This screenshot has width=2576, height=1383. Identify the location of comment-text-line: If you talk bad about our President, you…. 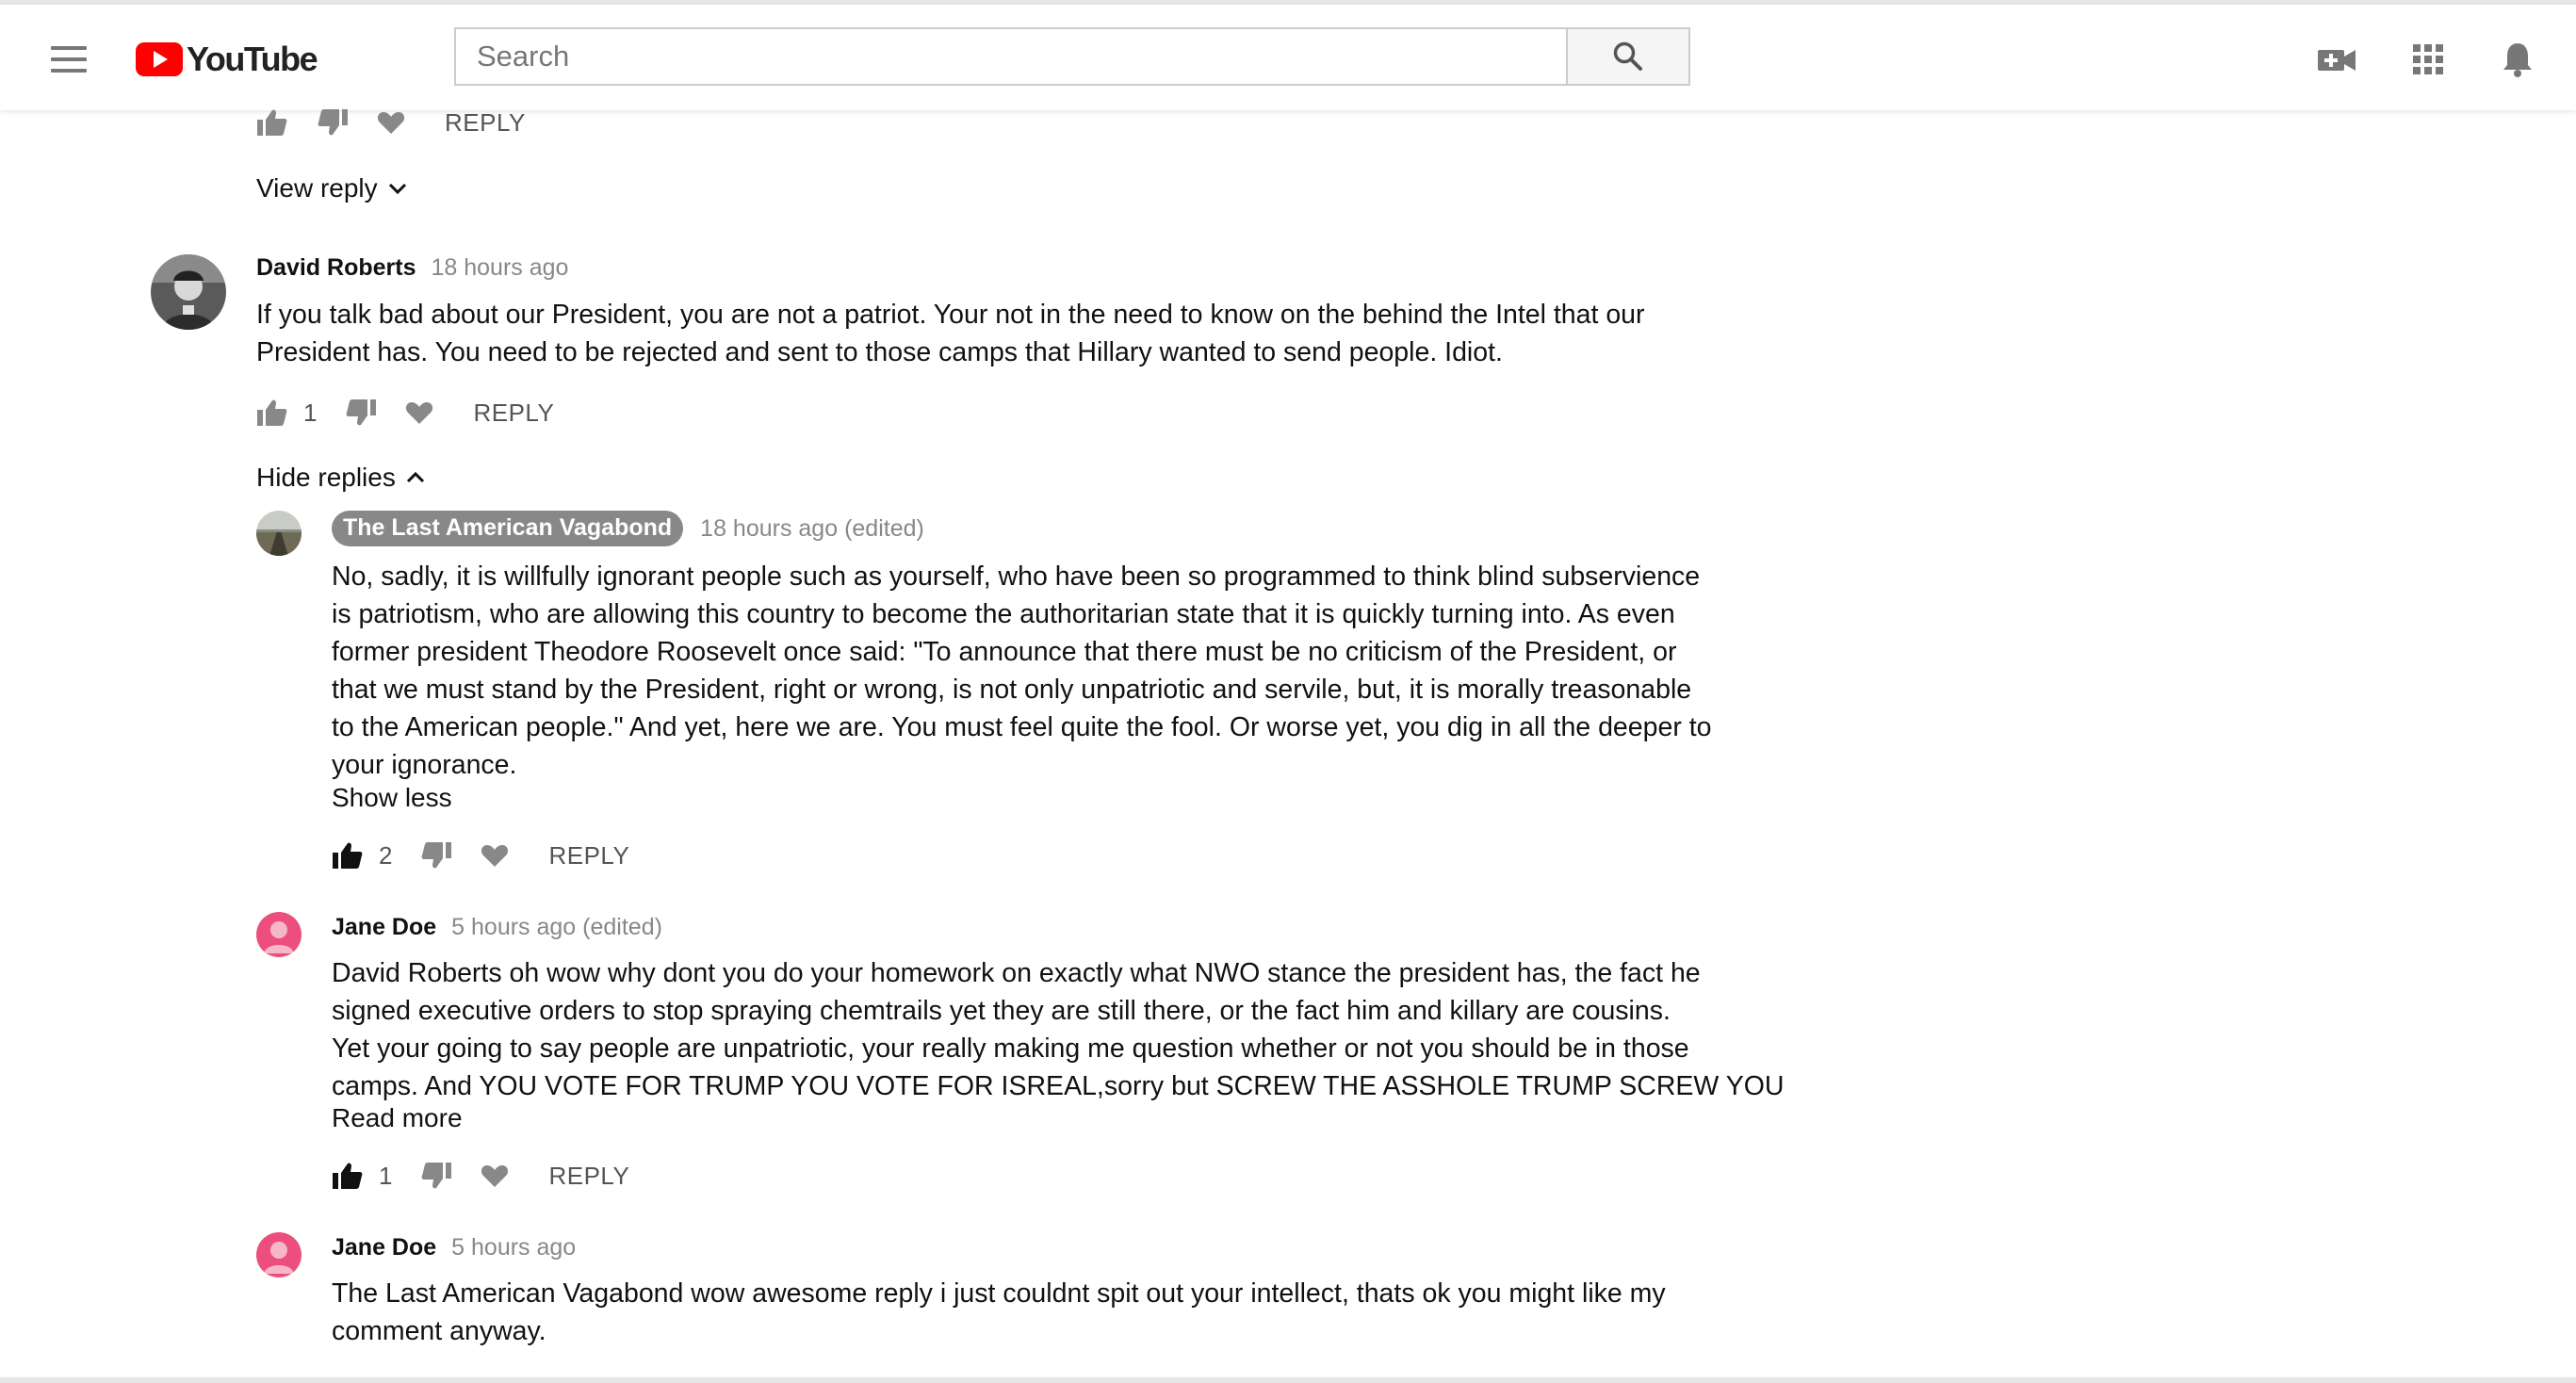
(950, 315).